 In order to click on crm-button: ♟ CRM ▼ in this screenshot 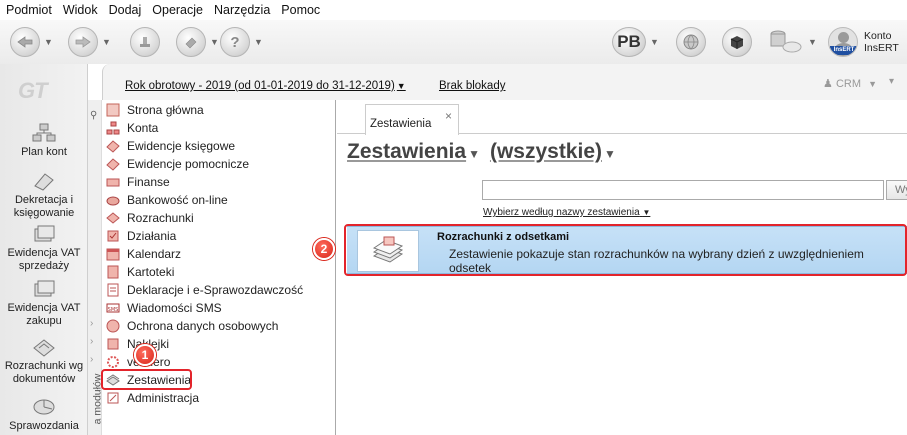, I will do `click(850, 83)`.